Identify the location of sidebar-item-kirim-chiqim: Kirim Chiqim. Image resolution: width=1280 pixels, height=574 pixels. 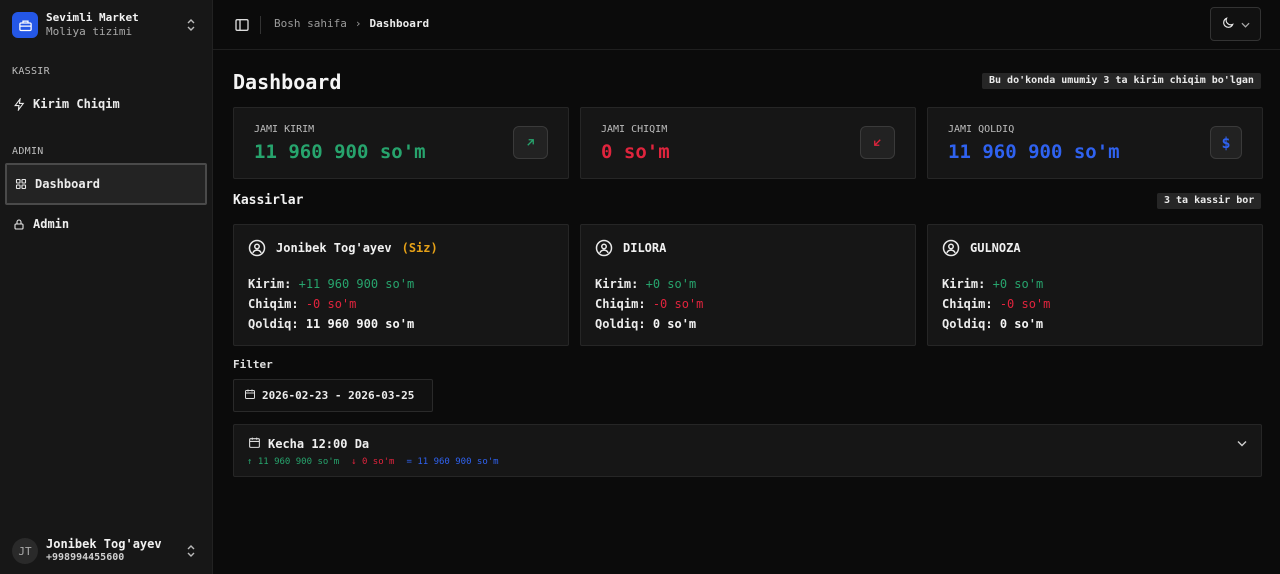
(106, 104).